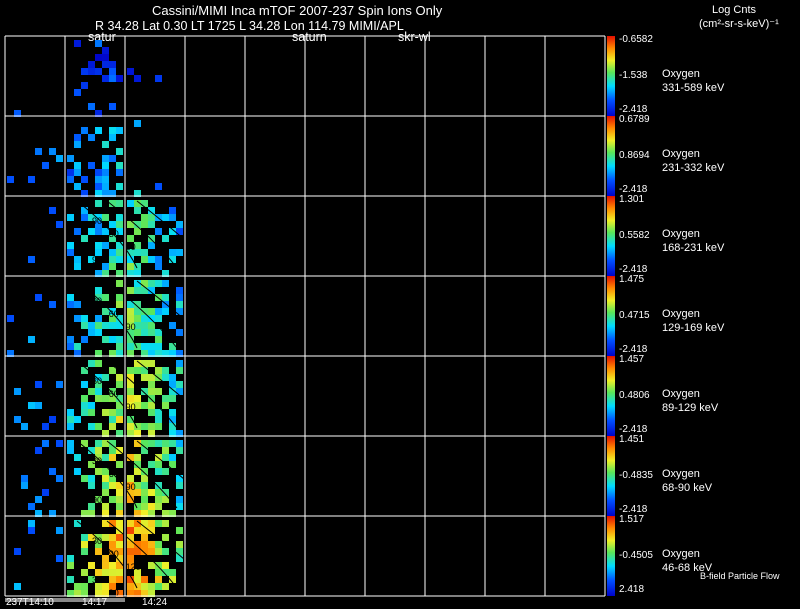 The image size is (800, 609). Describe the element at coordinates (634, 119) in the screenshot. I see `colorbar-max: 0.6789` at that location.